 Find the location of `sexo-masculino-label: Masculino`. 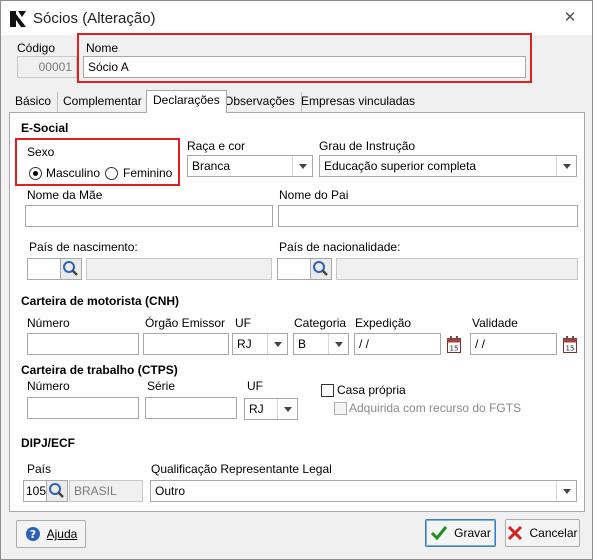

sexo-masculino-label: Masculino is located at coordinates (73, 173).